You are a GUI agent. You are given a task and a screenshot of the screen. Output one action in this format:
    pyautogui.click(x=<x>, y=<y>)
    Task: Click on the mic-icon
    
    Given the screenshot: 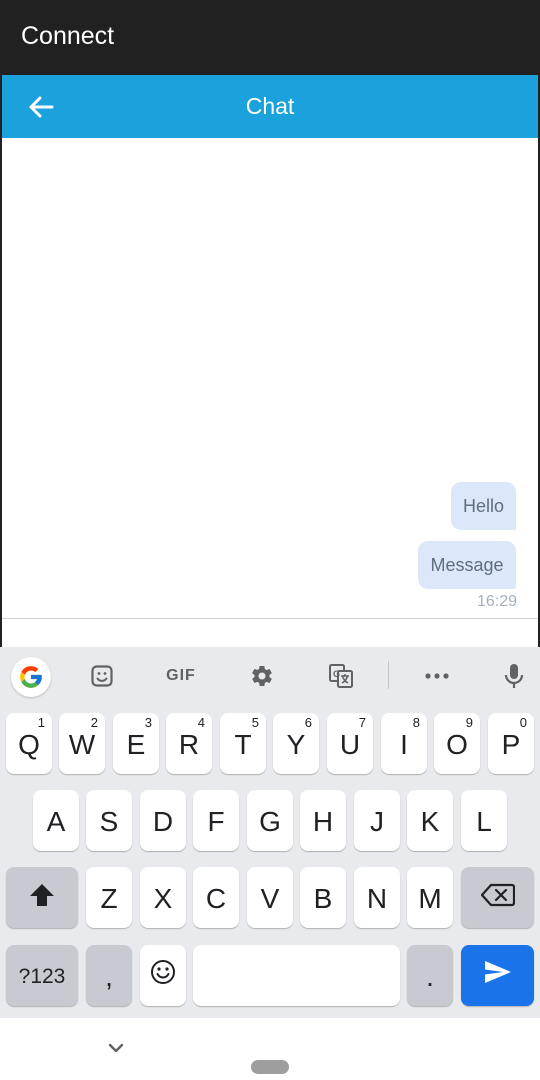 What is the action you would take?
    pyautogui.click(x=514, y=676)
    